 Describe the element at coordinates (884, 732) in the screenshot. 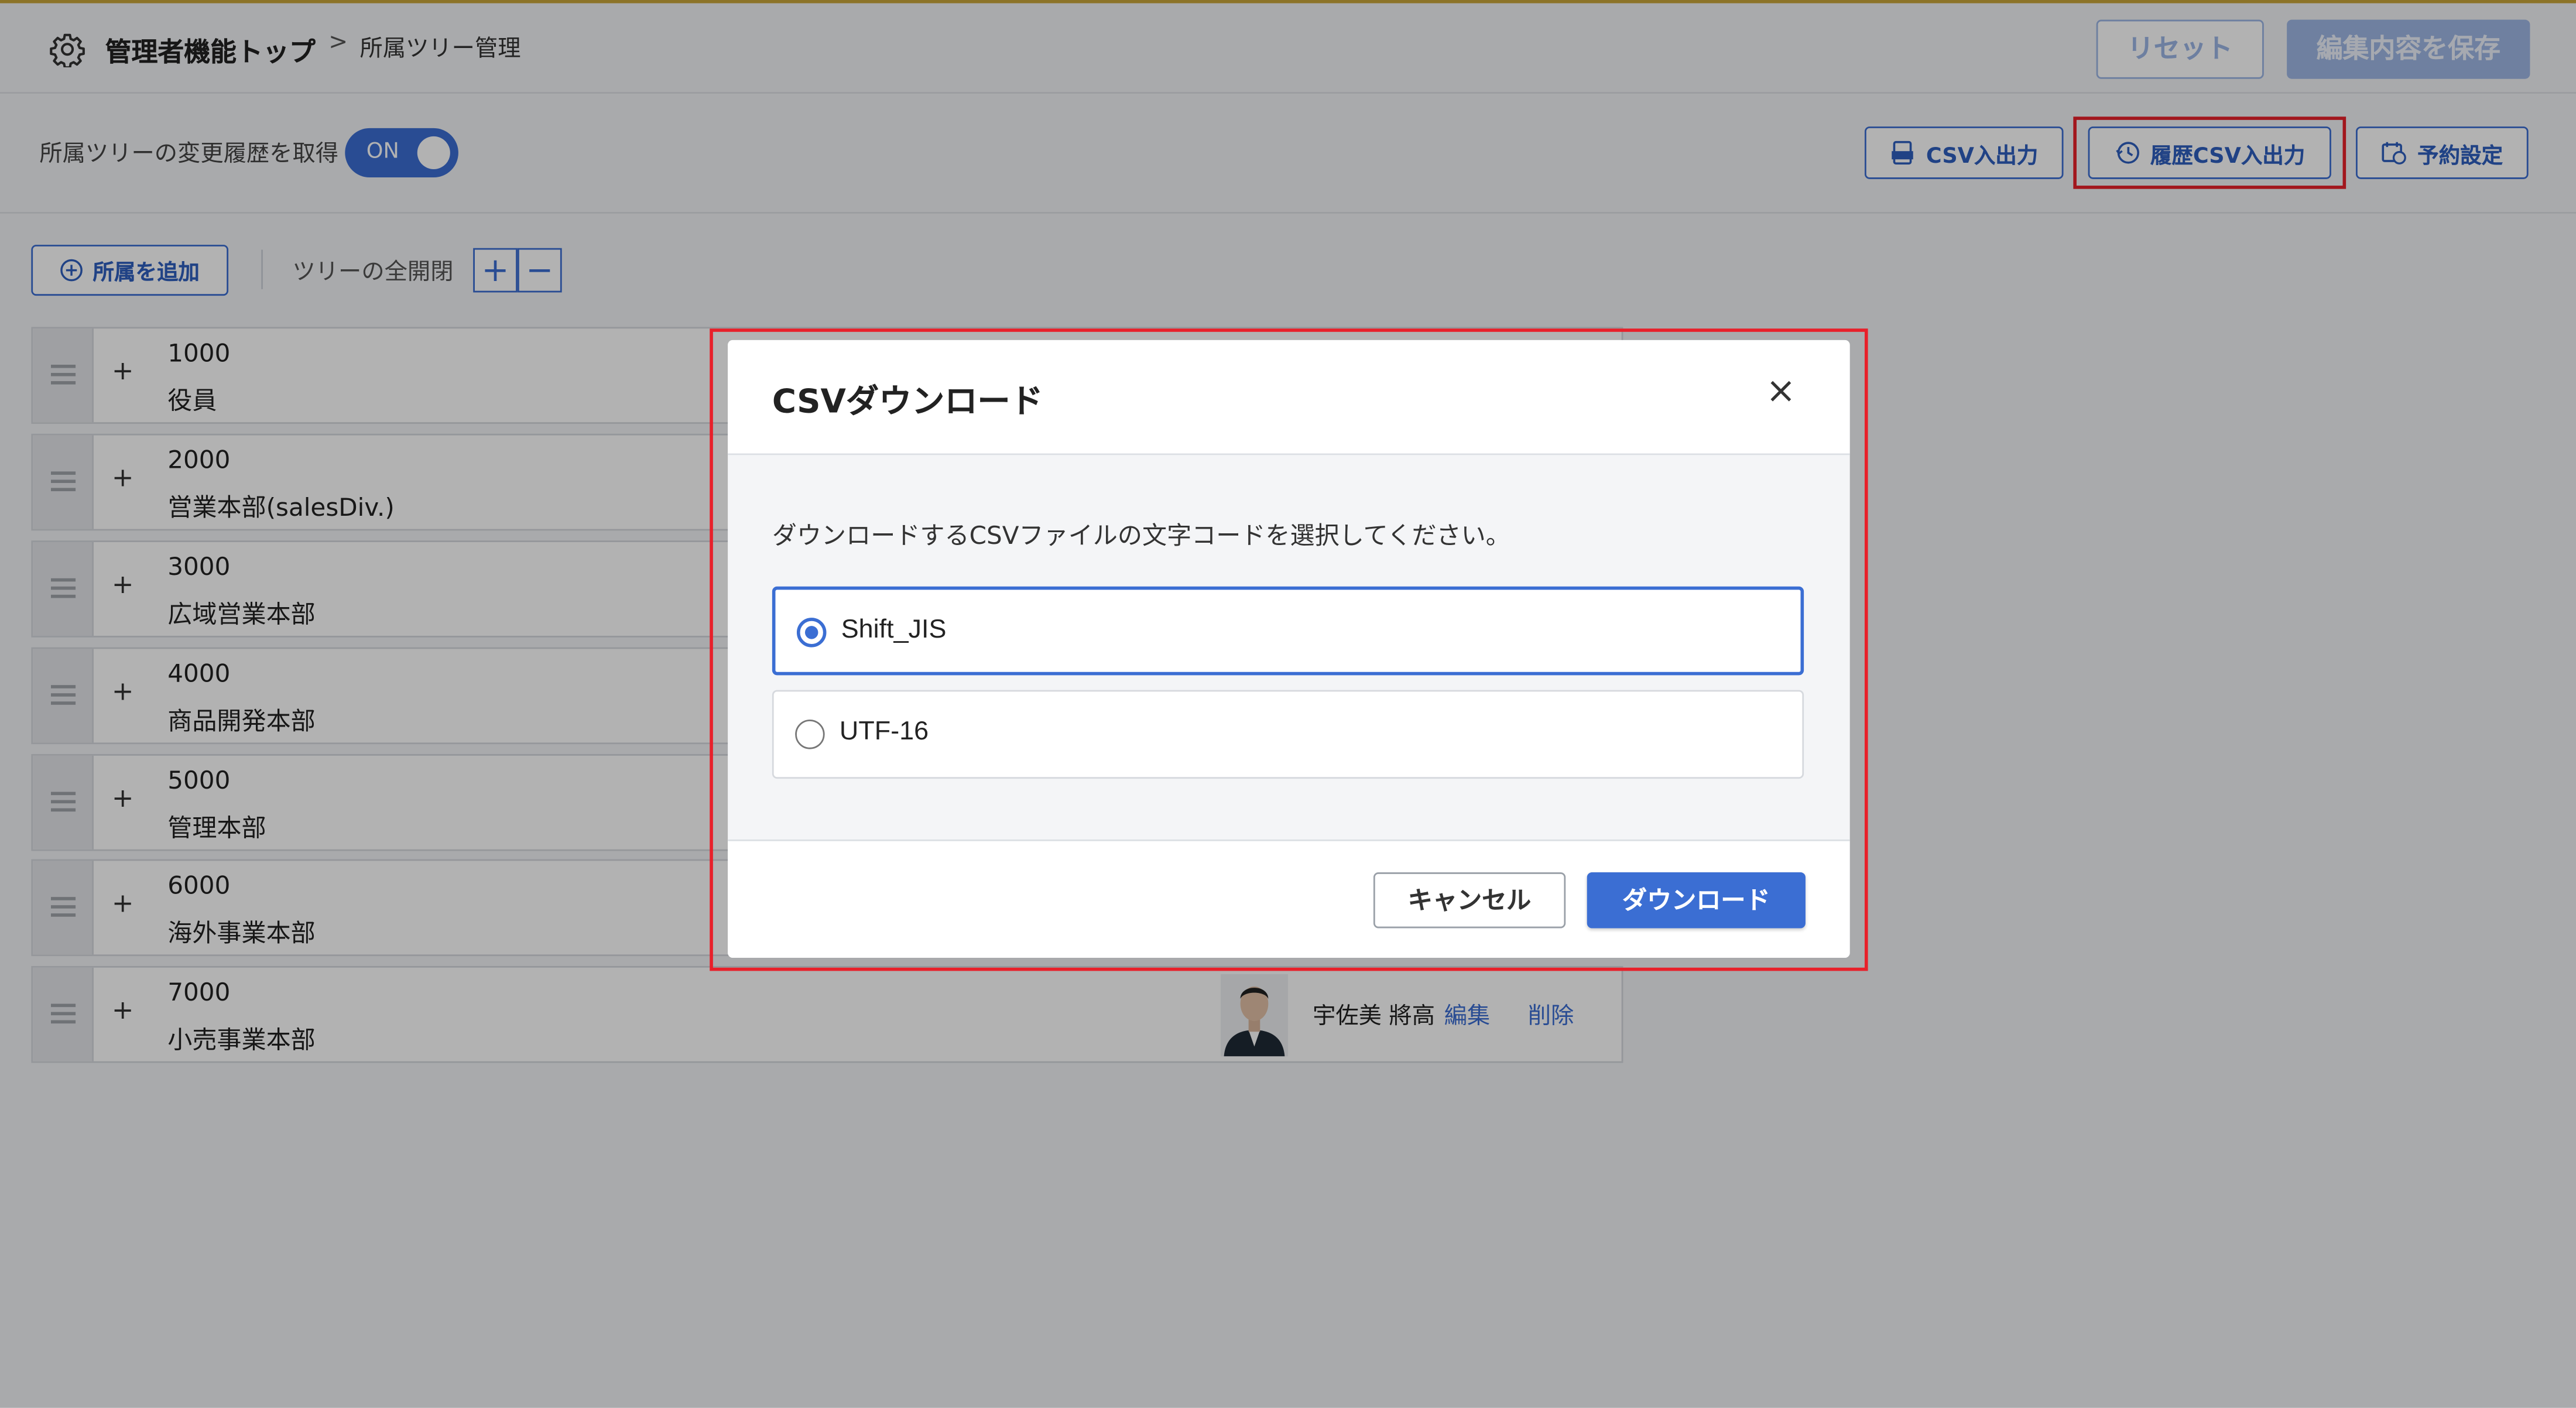

I see `encoding-option-label: UTF-16` at that location.